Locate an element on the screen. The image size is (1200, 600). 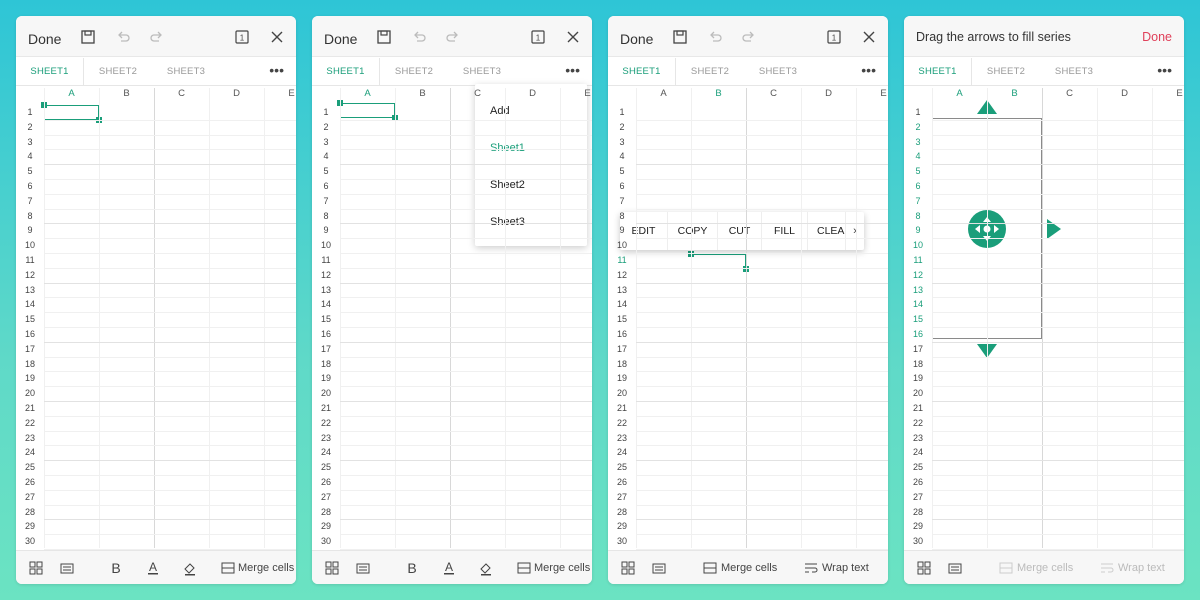
row-number-29: 29 is located at coordinates (622, 526).